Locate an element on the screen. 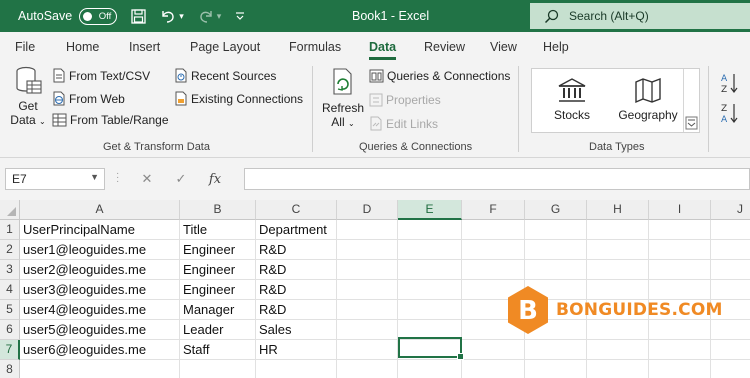  name-box-dropdown-icon: ▼ is located at coordinates (94, 177).